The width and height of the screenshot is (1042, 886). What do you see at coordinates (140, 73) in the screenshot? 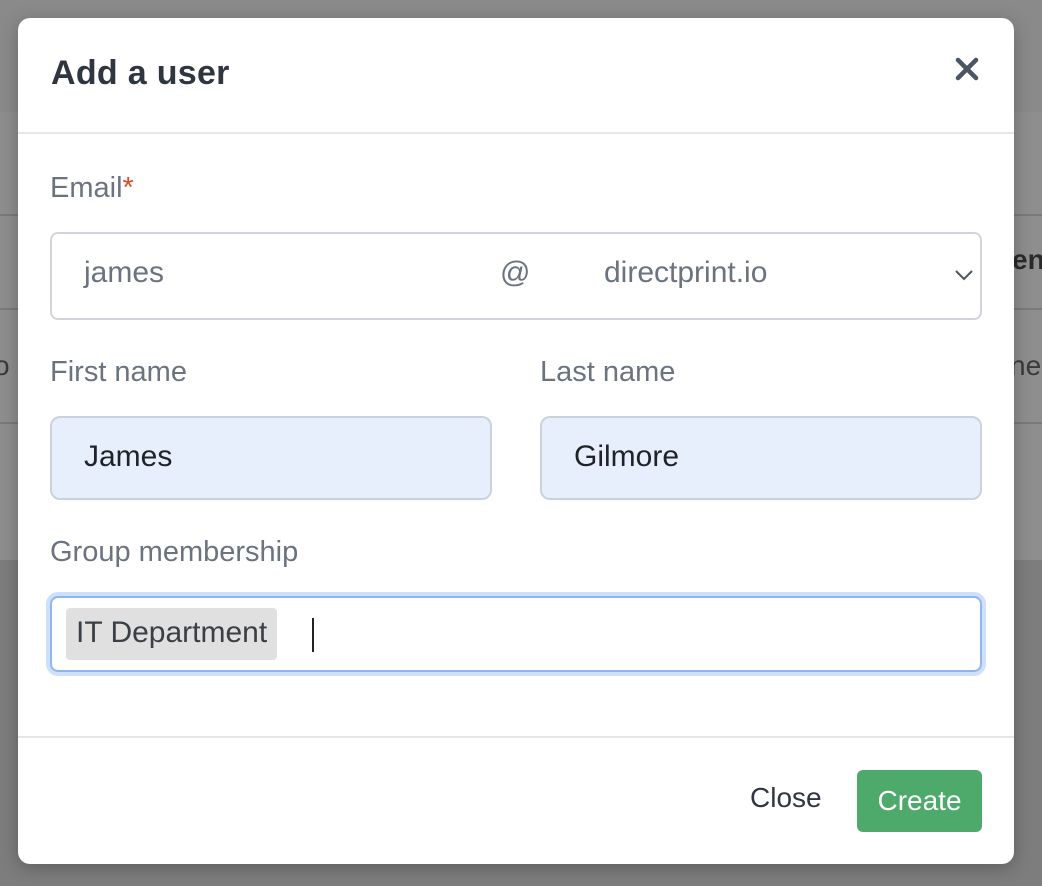
I see `modal-title: Add a user` at bounding box center [140, 73].